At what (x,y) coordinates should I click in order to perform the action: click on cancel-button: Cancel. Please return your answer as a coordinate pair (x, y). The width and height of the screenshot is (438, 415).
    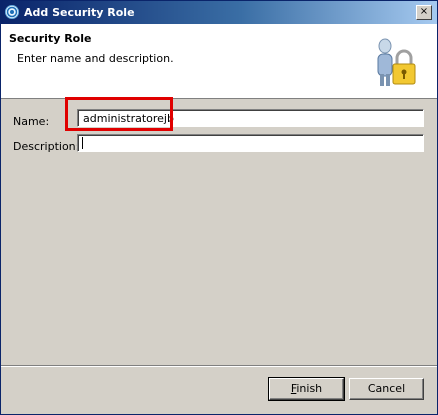
    Looking at the image, I should click on (386, 389).